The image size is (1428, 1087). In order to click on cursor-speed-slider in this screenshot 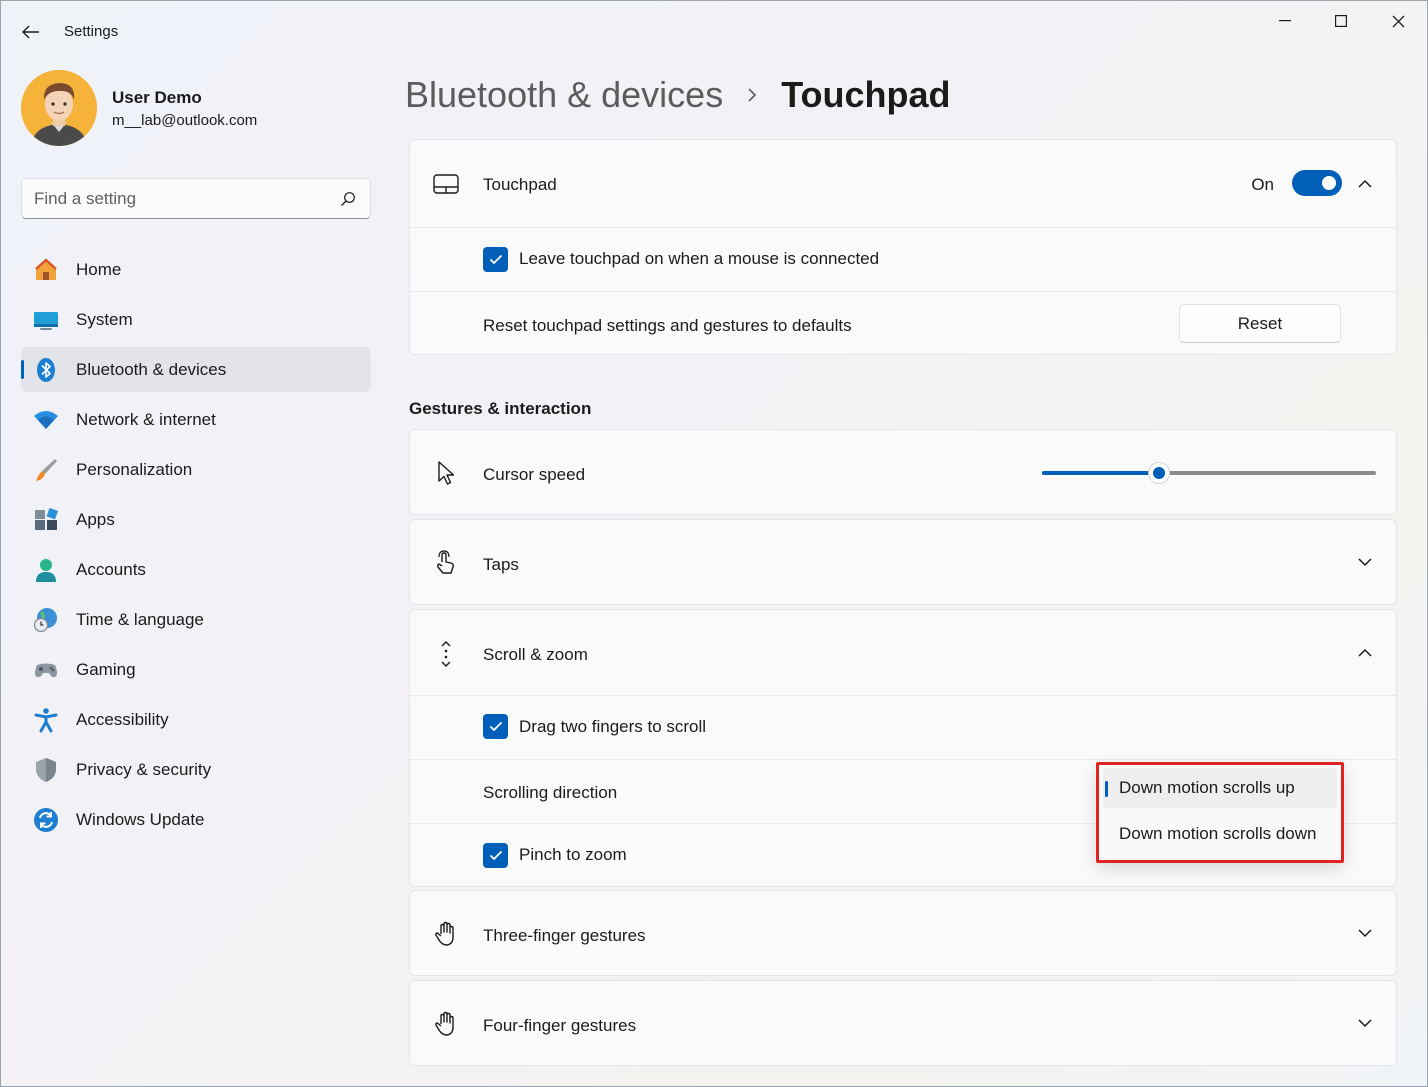, I will do `click(1209, 473)`.